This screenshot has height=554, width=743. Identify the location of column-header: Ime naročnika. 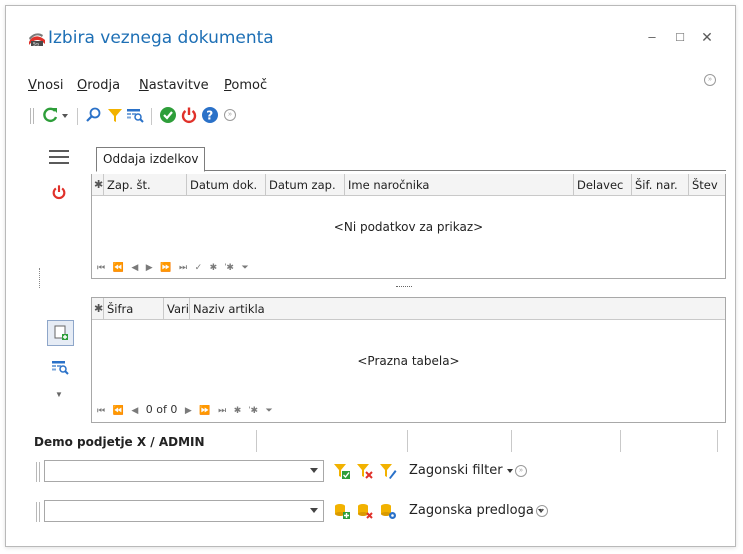
(459, 185).